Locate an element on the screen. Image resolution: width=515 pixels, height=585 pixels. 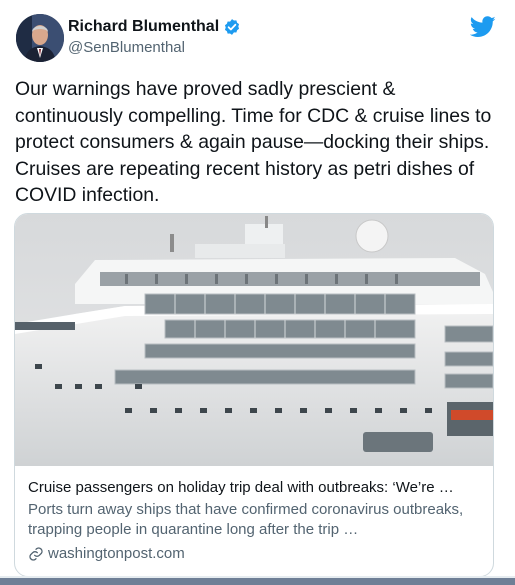
author-display-name: Richard Blumenthal is located at coordinates (143, 27).